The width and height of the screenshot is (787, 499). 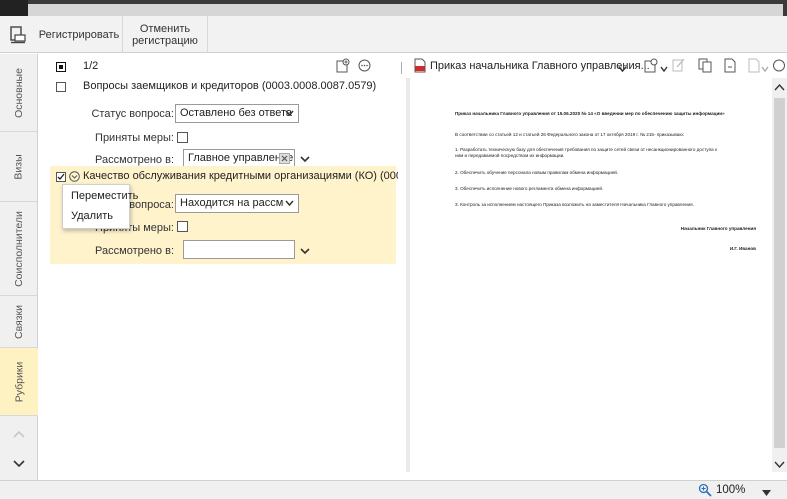 What do you see at coordinates (705, 67) in the screenshot?
I see `compare-icon` at bounding box center [705, 67].